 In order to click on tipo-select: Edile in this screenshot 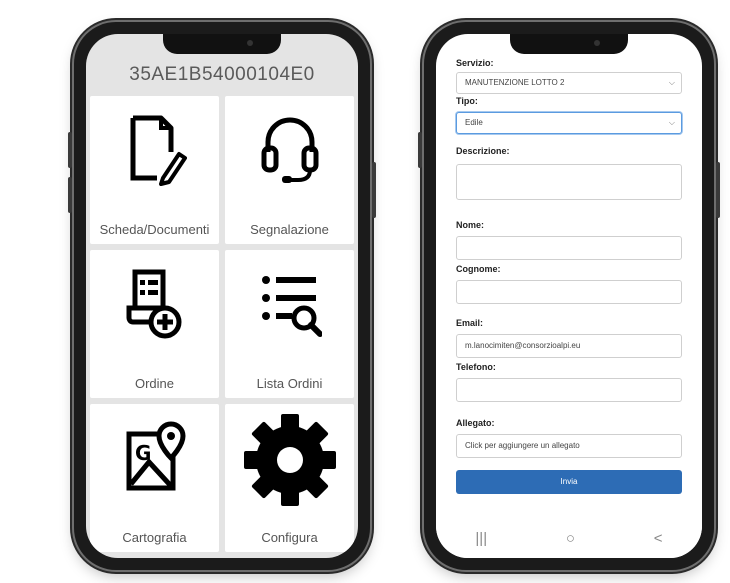, I will do `click(569, 123)`.